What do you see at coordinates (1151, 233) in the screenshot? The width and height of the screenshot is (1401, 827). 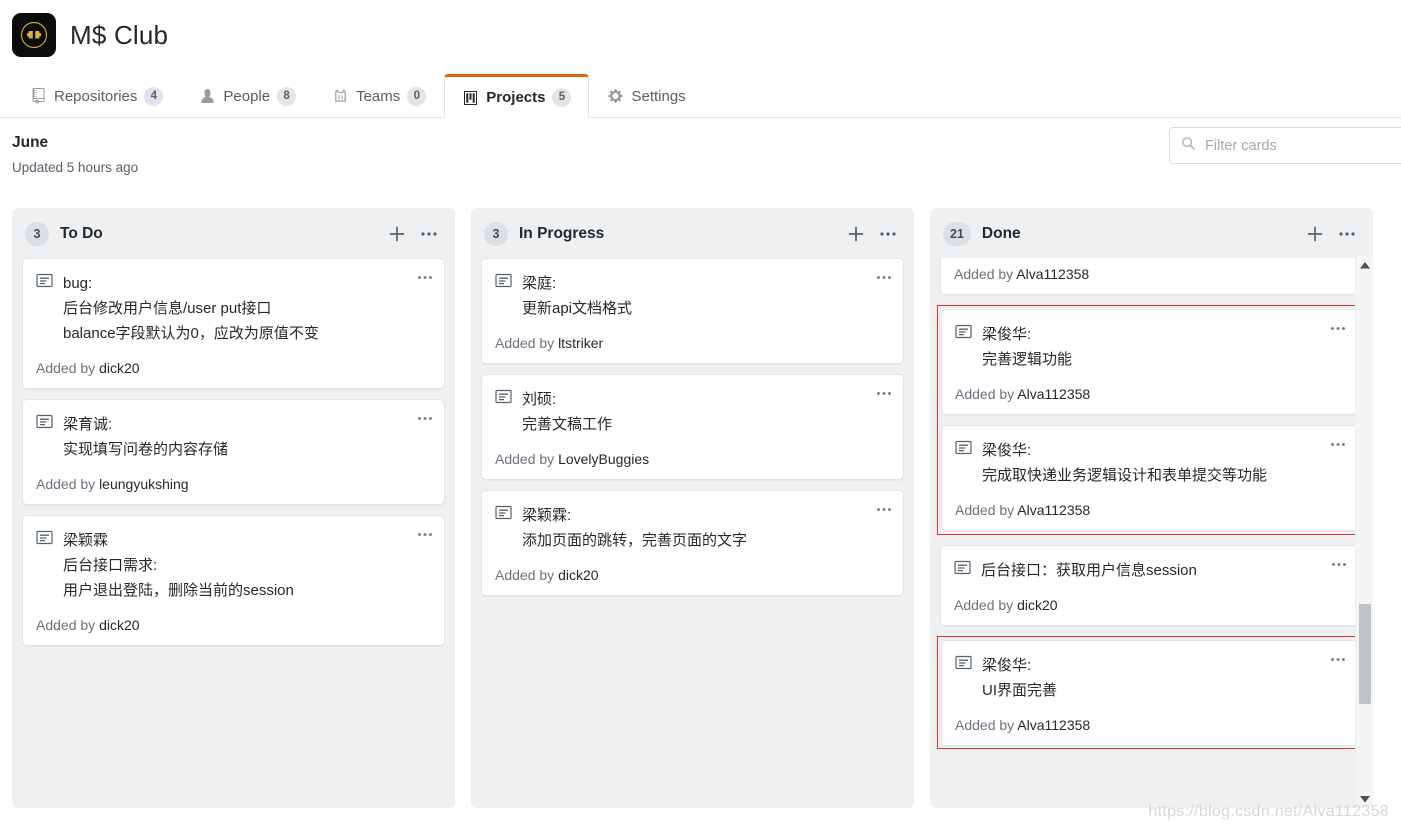 I see `column-header-done: 21 Done` at bounding box center [1151, 233].